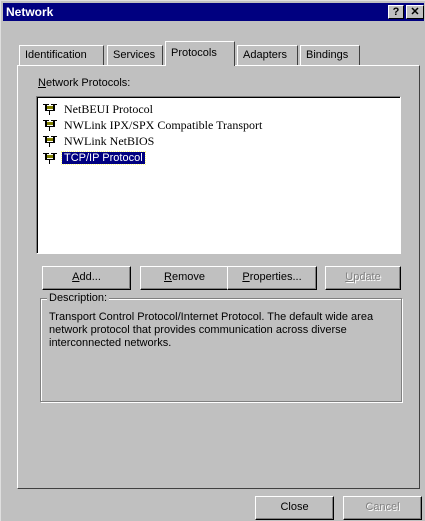 The width and height of the screenshot is (425, 521). I want to click on close-icon: ✕, so click(415, 12).